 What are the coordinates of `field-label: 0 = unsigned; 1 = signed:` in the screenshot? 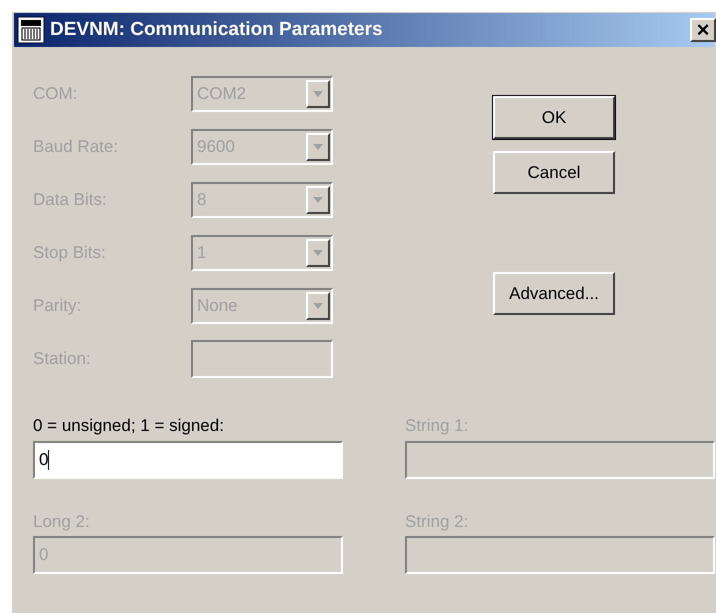 It's located at (129, 426).